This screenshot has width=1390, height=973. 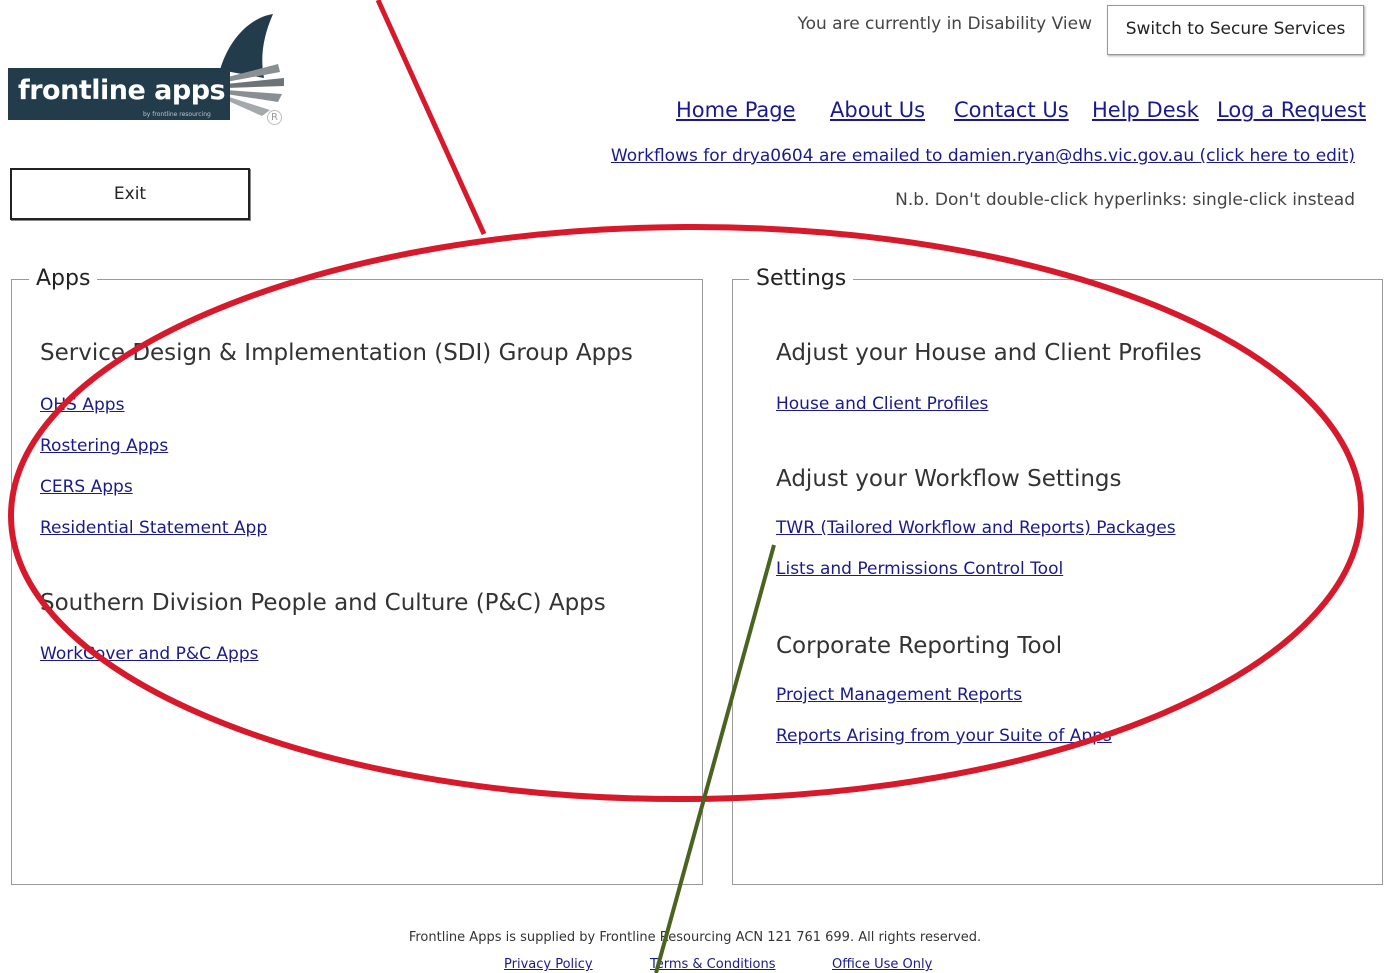 What do you see at coordinates (548, 964) in the screenshot?
I see `privacy-policy-link: Privacy Policy` at bounding box center [548, 964].